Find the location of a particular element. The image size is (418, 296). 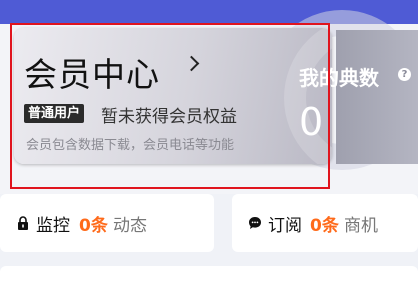

help-icon: ? is located at coordinates (404, 74).